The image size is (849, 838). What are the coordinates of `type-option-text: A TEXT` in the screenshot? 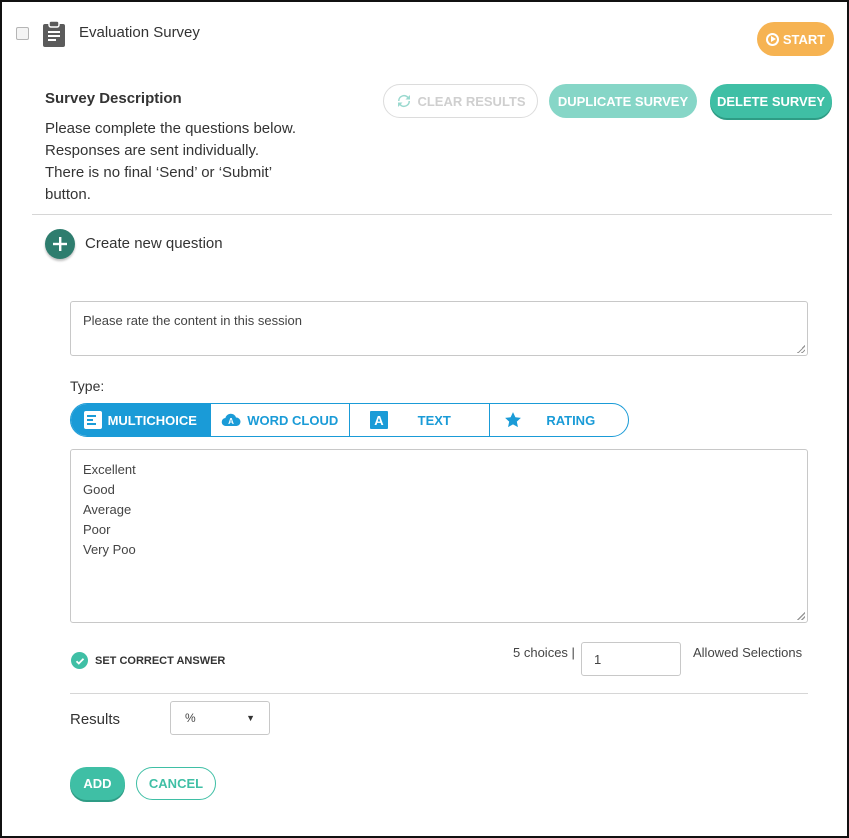 It's located at (419, 420).